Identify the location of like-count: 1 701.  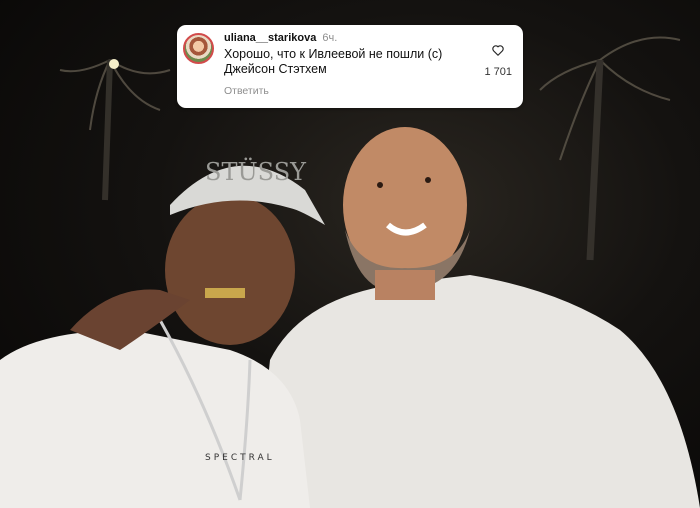
(498, 72).